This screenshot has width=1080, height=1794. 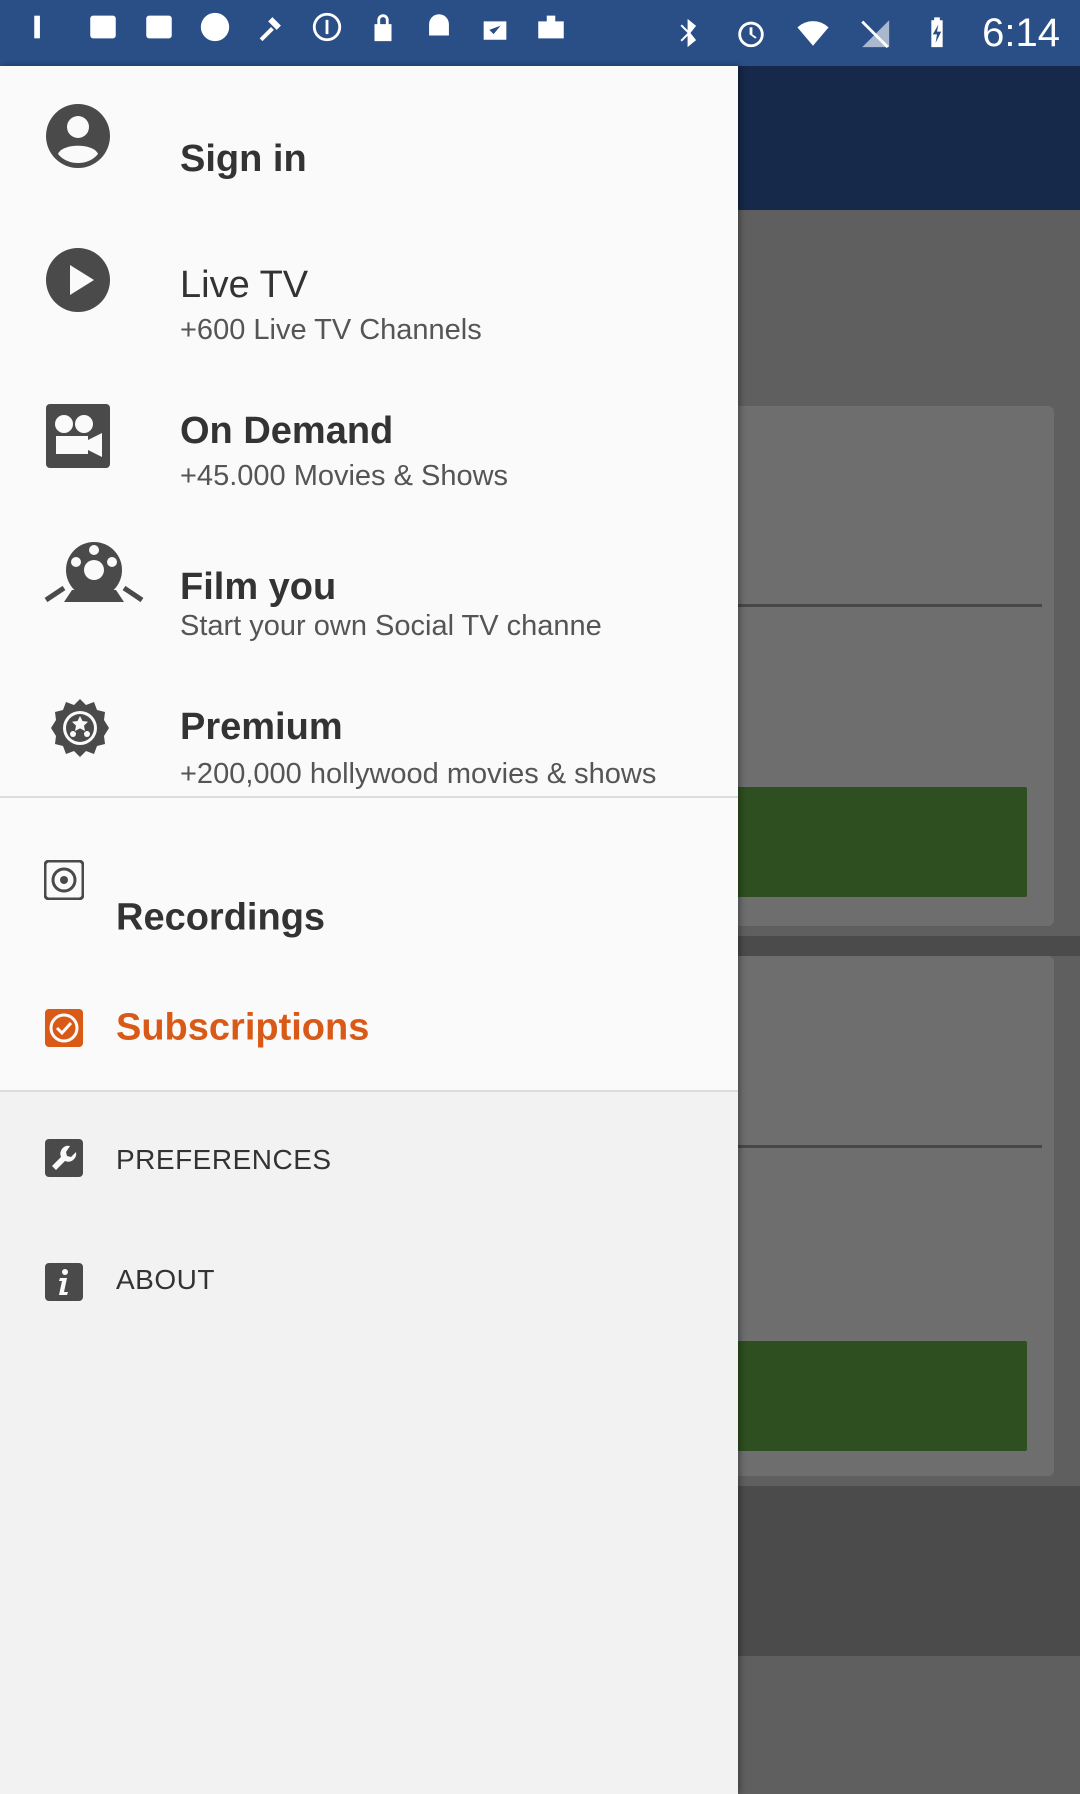 I want to click on android-icon, so click(x=439, y=27).